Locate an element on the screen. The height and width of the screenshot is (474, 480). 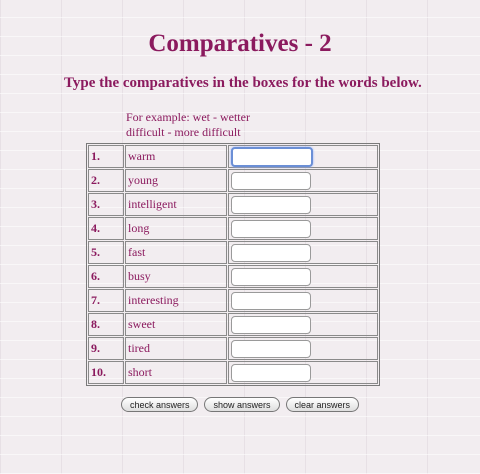
table-row: 9. tired is located at coordinates (233, 348).